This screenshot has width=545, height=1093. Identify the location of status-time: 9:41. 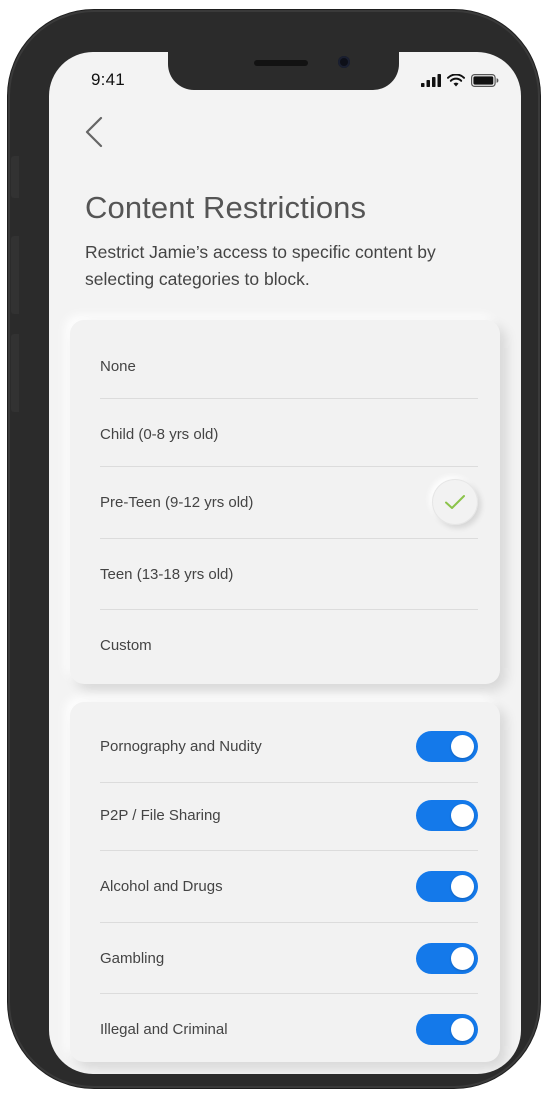
(108, 79).